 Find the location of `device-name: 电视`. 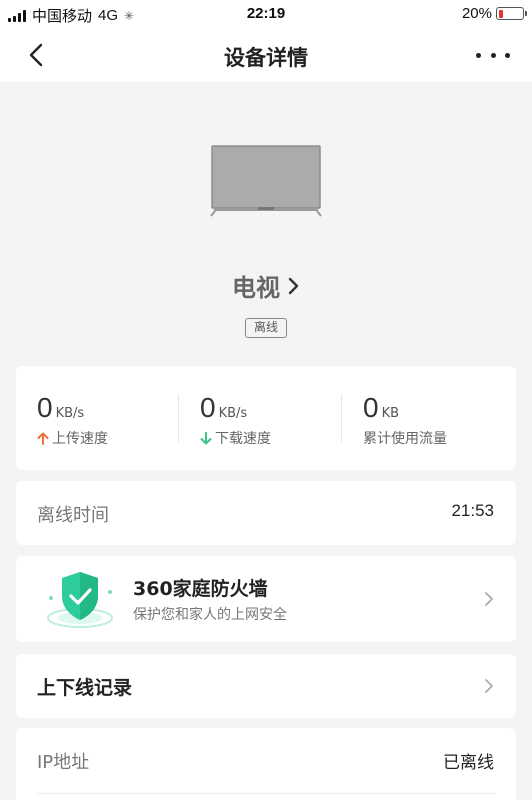

device-name: 电视 is located at coordinates (256, 288).